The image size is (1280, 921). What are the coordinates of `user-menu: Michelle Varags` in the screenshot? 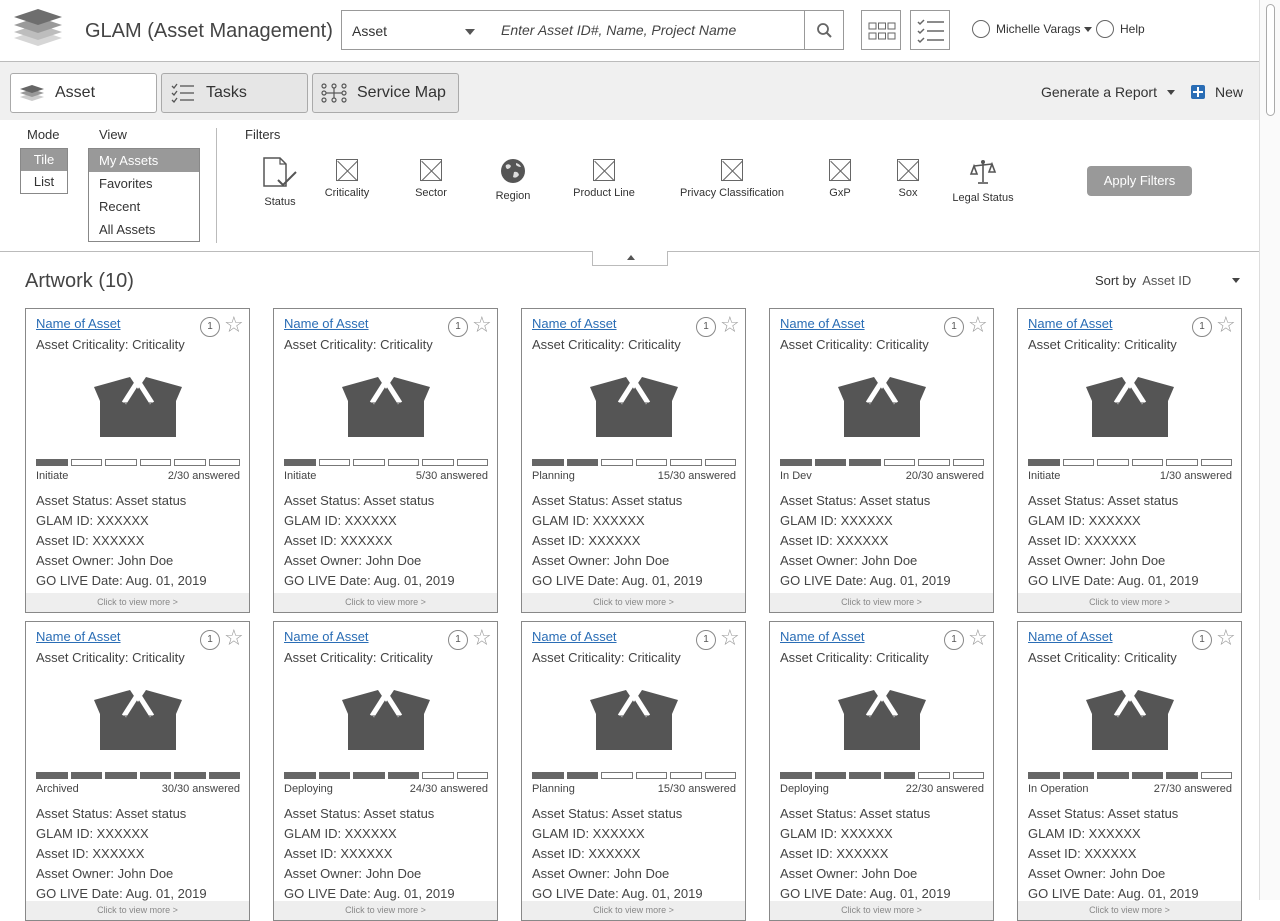 It's located at (1032, 29).